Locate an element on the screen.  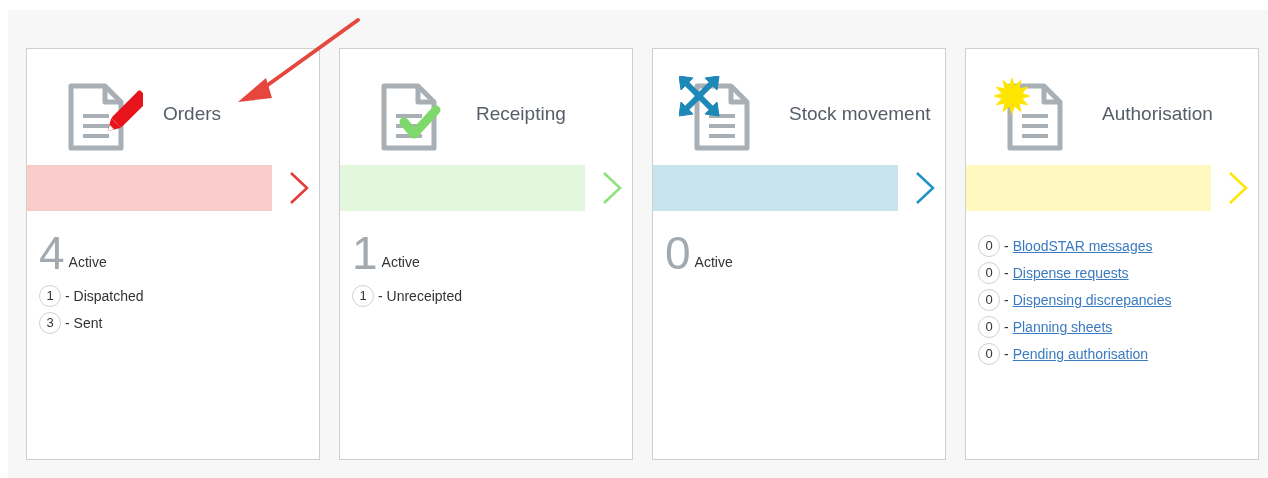
card-title: Orders is located at coordinates (192, 113).